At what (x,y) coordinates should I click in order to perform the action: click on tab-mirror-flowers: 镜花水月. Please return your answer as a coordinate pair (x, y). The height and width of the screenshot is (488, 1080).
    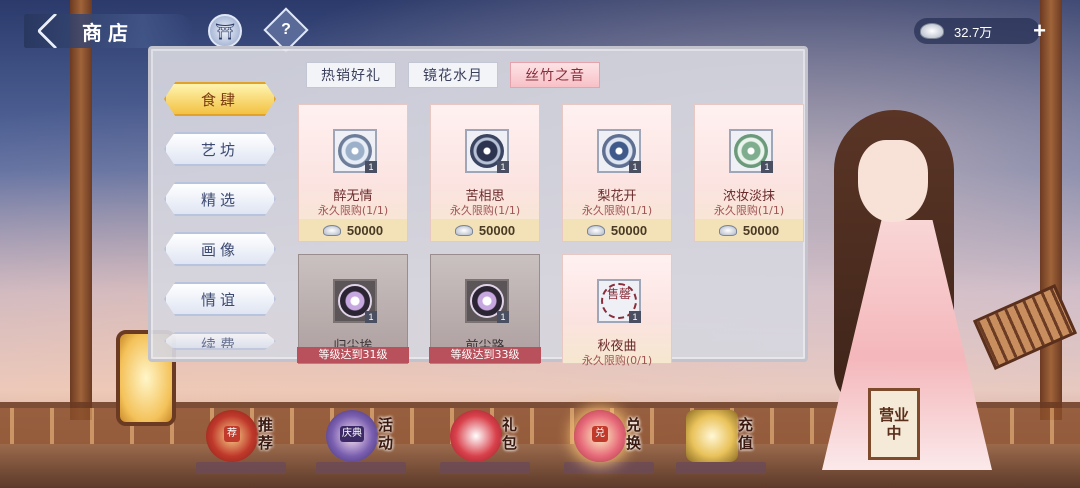
    Looking at the image, I should click on (453, 75).